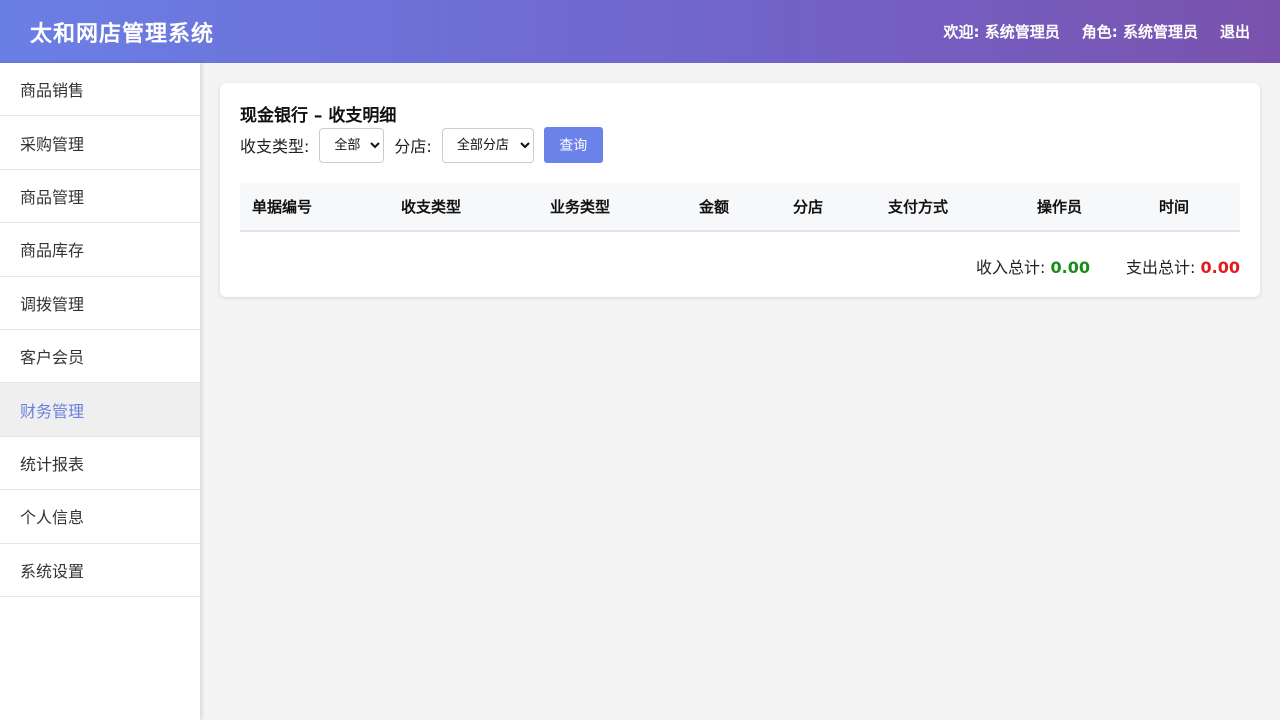 The image size is (1280, 720). I want to click on expense-total-label: 支出总计:, so click(1161, 267).